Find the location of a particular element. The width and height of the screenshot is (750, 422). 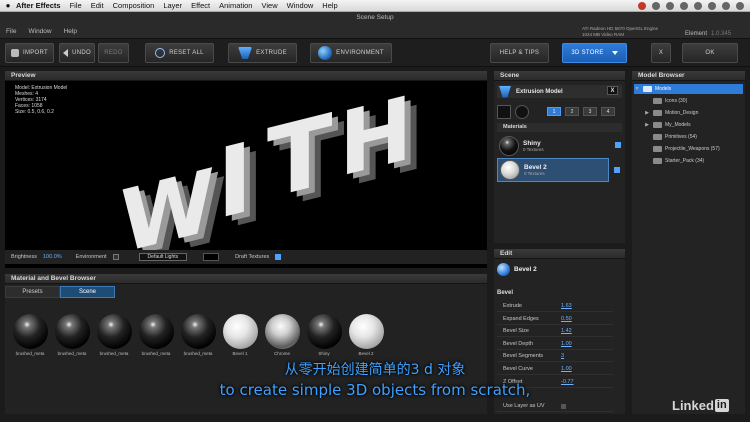

reset-all-label: RESET ALL is located at coordinates (186, 53).